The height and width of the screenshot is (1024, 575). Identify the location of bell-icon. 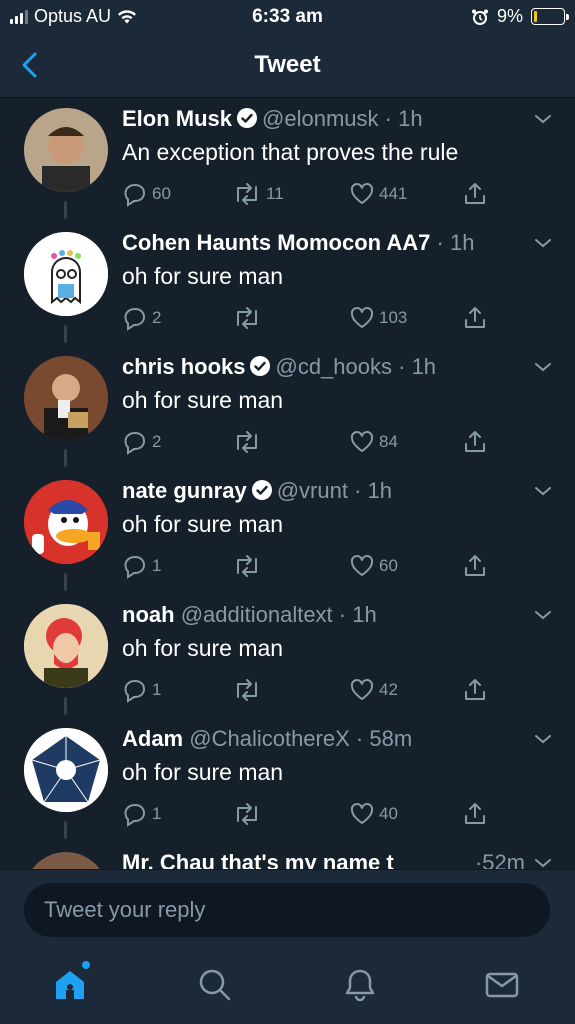
(360, 985).